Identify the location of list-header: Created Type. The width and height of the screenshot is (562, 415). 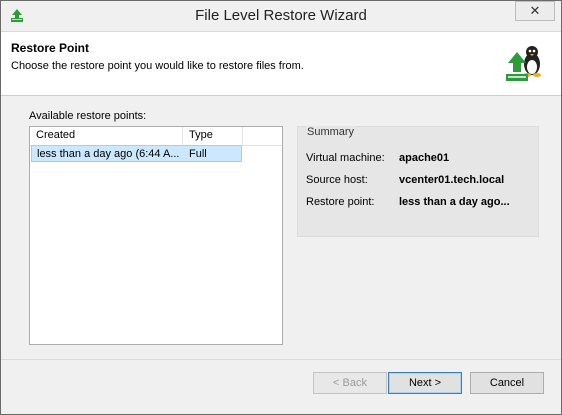
(156, 136).